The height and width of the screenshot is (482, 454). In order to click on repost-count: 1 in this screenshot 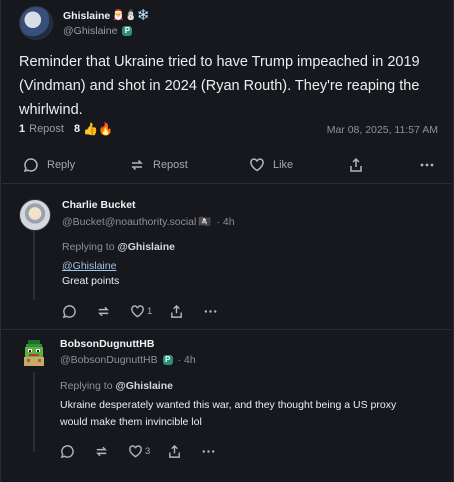, I will do `click(22, 129)`.